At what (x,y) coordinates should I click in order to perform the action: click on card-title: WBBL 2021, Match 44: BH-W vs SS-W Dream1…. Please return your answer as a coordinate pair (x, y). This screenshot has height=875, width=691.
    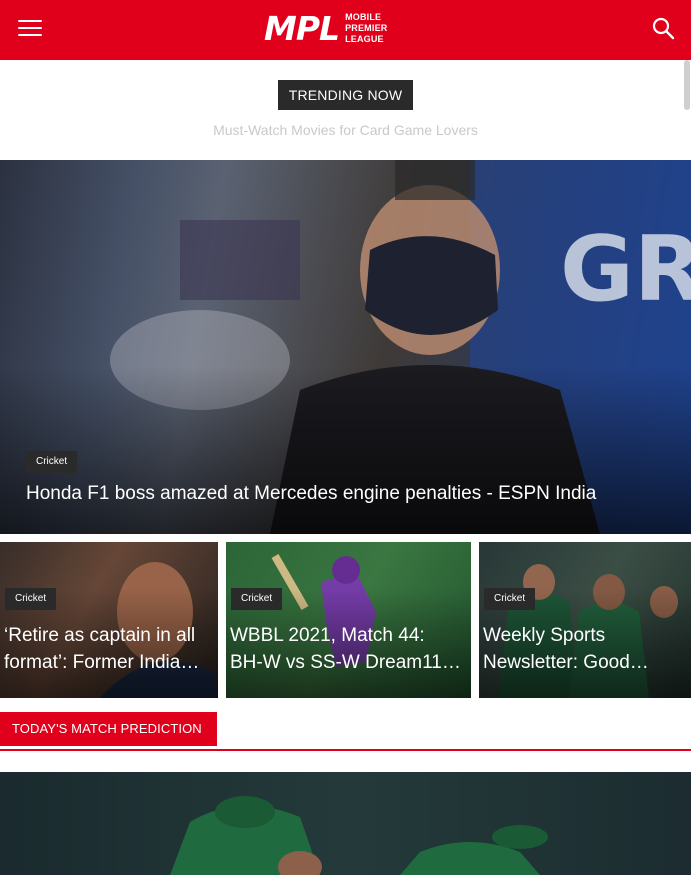
    Looking at the image, I should click on (345, 649).